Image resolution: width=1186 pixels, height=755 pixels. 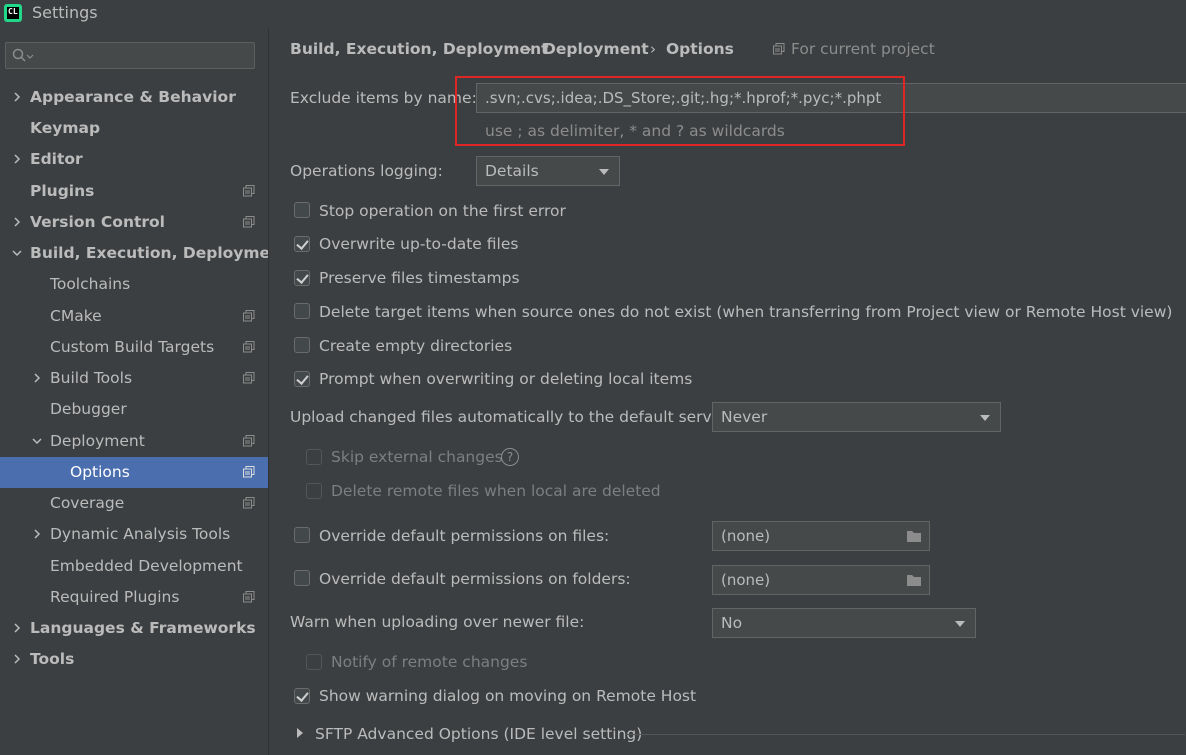 What do you see at coordinates (314, 457) in the screenshot?
I see `skip-external-checkbox` at bounding box center [314, 457].